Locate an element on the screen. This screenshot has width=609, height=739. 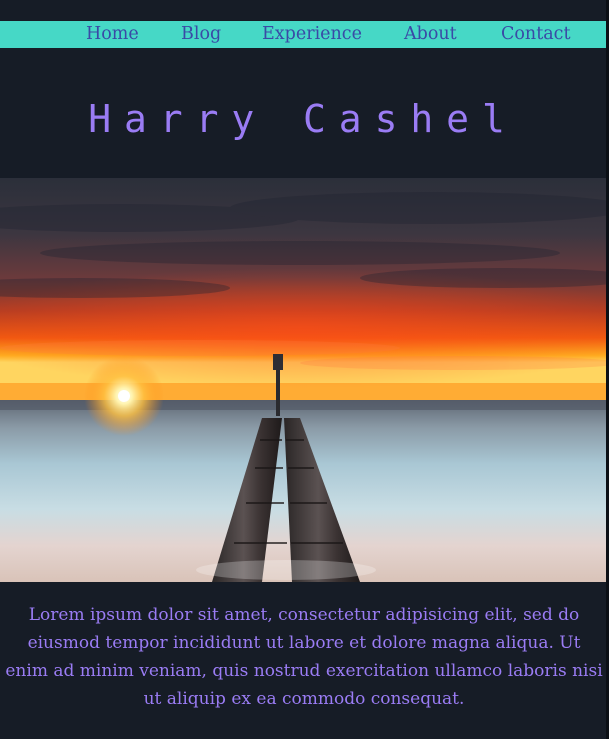
top-nav: Home Blog Experience About Contact is located at coordinates (303, 34).